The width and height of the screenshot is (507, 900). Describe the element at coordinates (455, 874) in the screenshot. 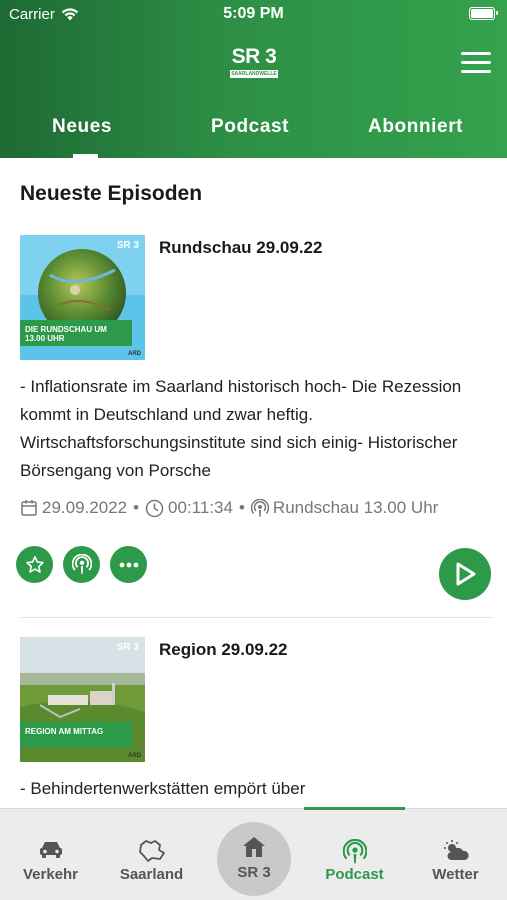

I see `nav-label: Wetter` at that location.